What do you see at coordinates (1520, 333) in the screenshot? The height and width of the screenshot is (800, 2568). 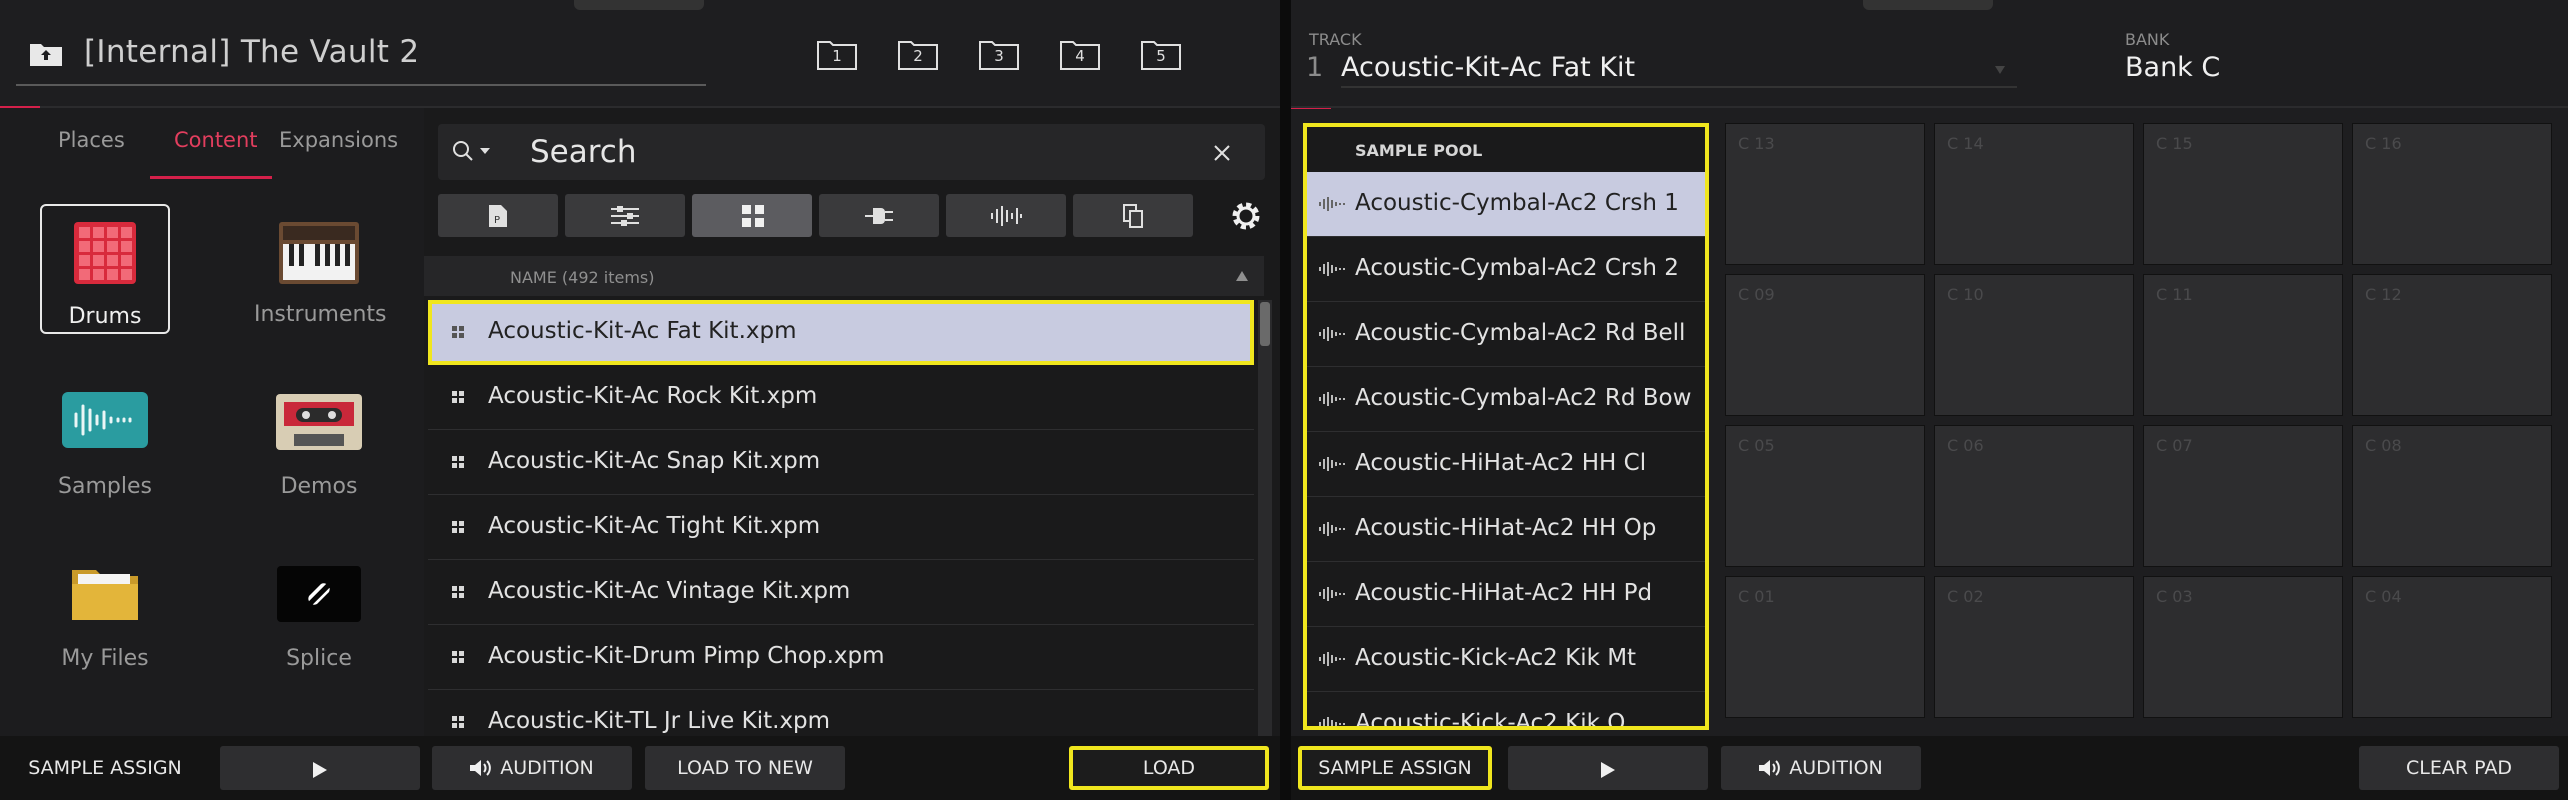 I see `sample-name: Acoustic-Cymbal-Ac2 Rd Bell` at bounding box center [1520, 333].